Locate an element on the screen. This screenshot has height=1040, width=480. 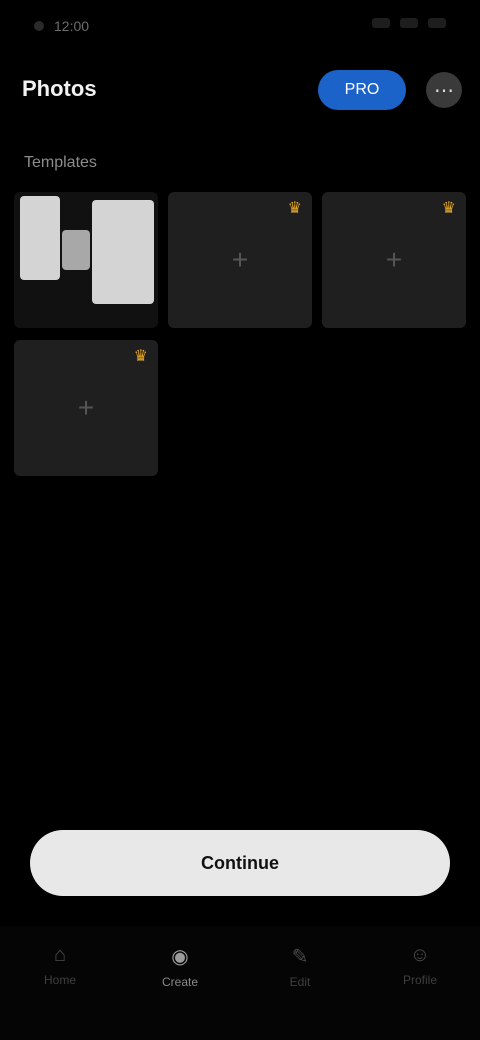
home-icon: ⌂ is located at coordinates (60, 955).